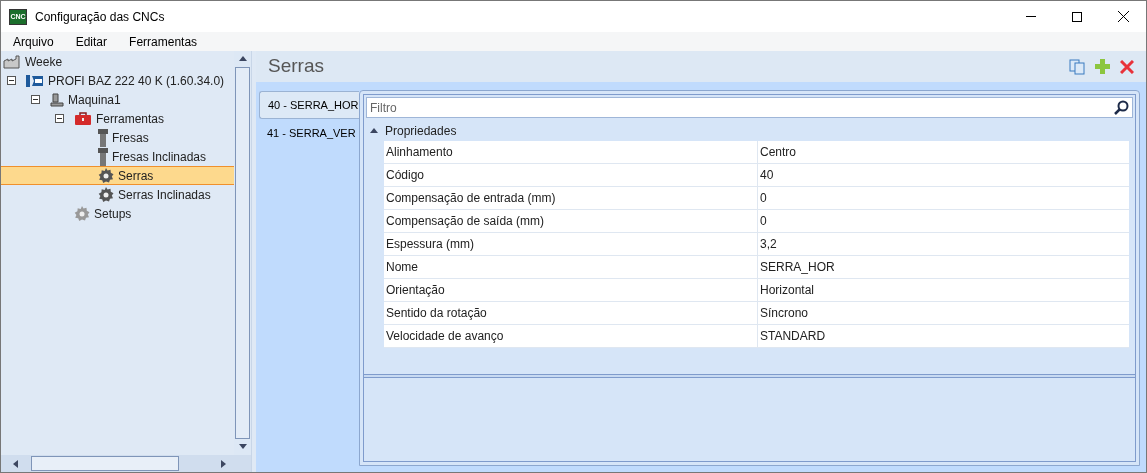  What do you see at coordinates (242, 447) in the screenshot?
I see `scroll-down-icon` at bounding box center [242, 447].